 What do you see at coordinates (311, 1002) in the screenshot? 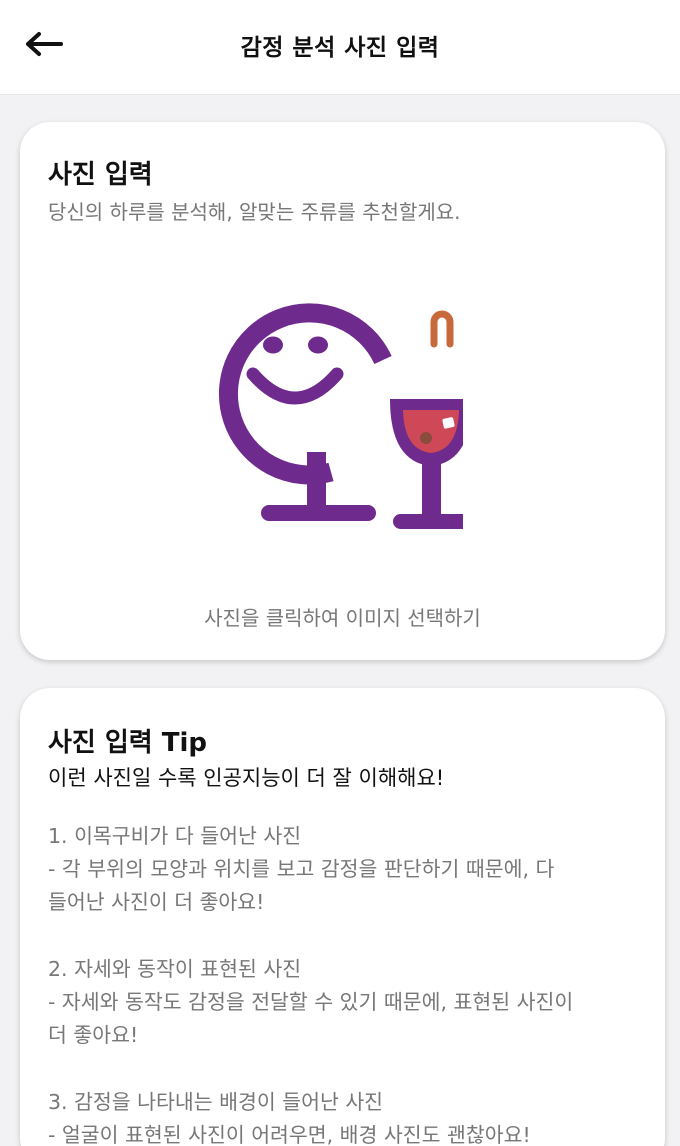
I see `tip-description: - 자세와 동작도 감정을 전달할 수 있기 때문에, 표현된 사진이` at bounding box center [311, 1002].